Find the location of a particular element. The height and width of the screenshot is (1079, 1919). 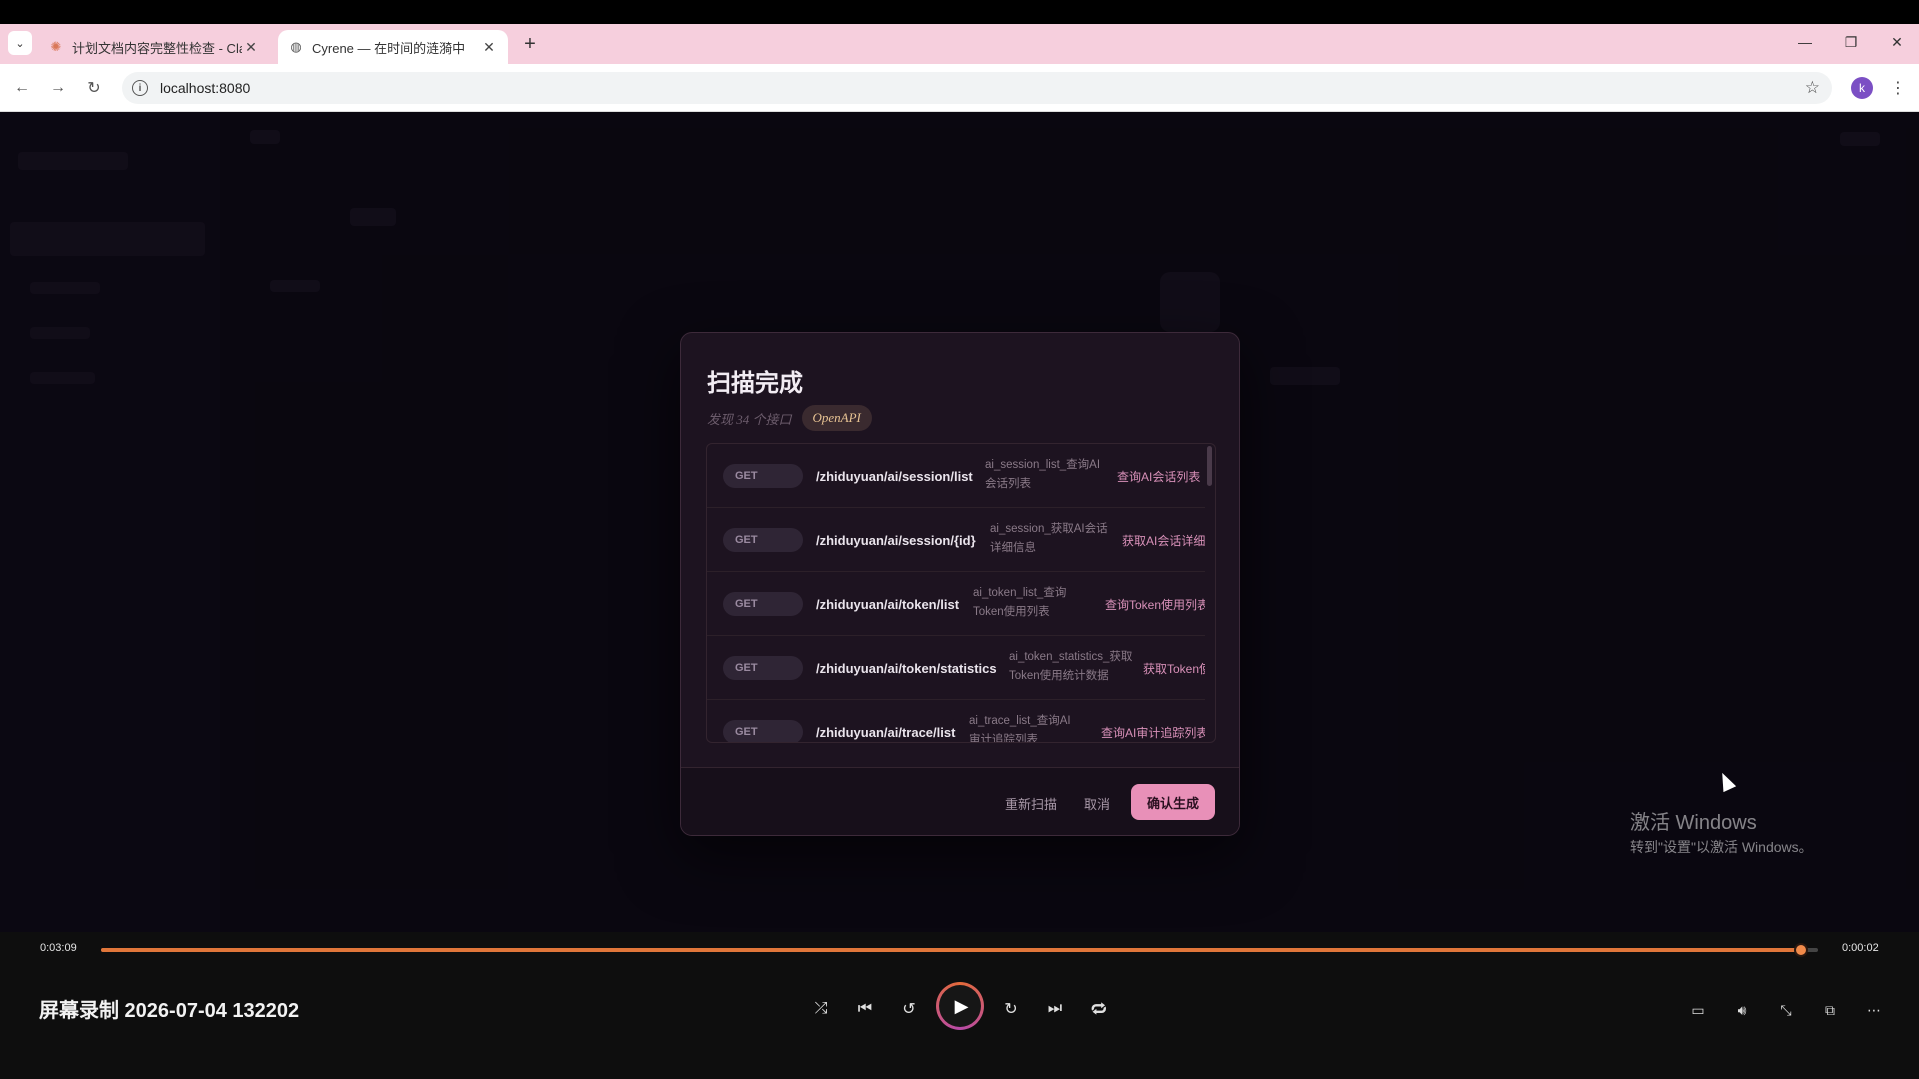

tab-search-button: ⌄ is located at coordinates (20, 43).